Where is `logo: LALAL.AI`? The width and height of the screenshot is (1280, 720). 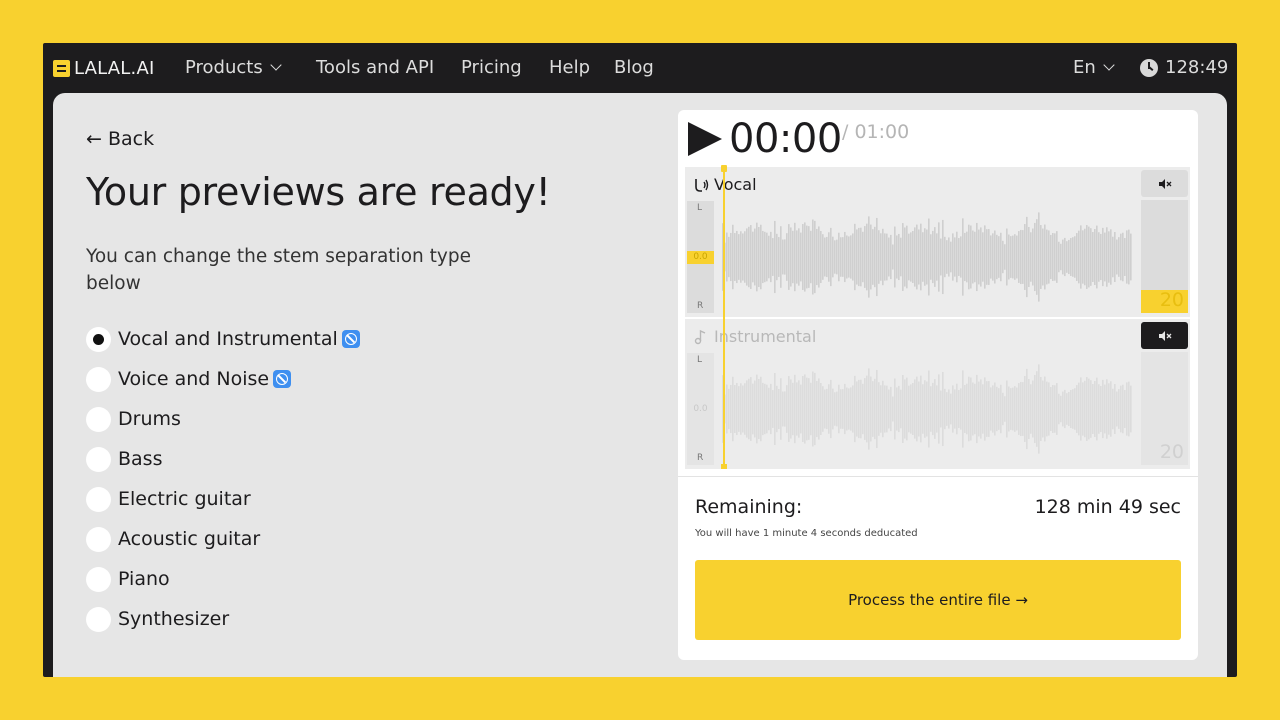 logo: LALAL.AI is located at coordinates (103, 68).